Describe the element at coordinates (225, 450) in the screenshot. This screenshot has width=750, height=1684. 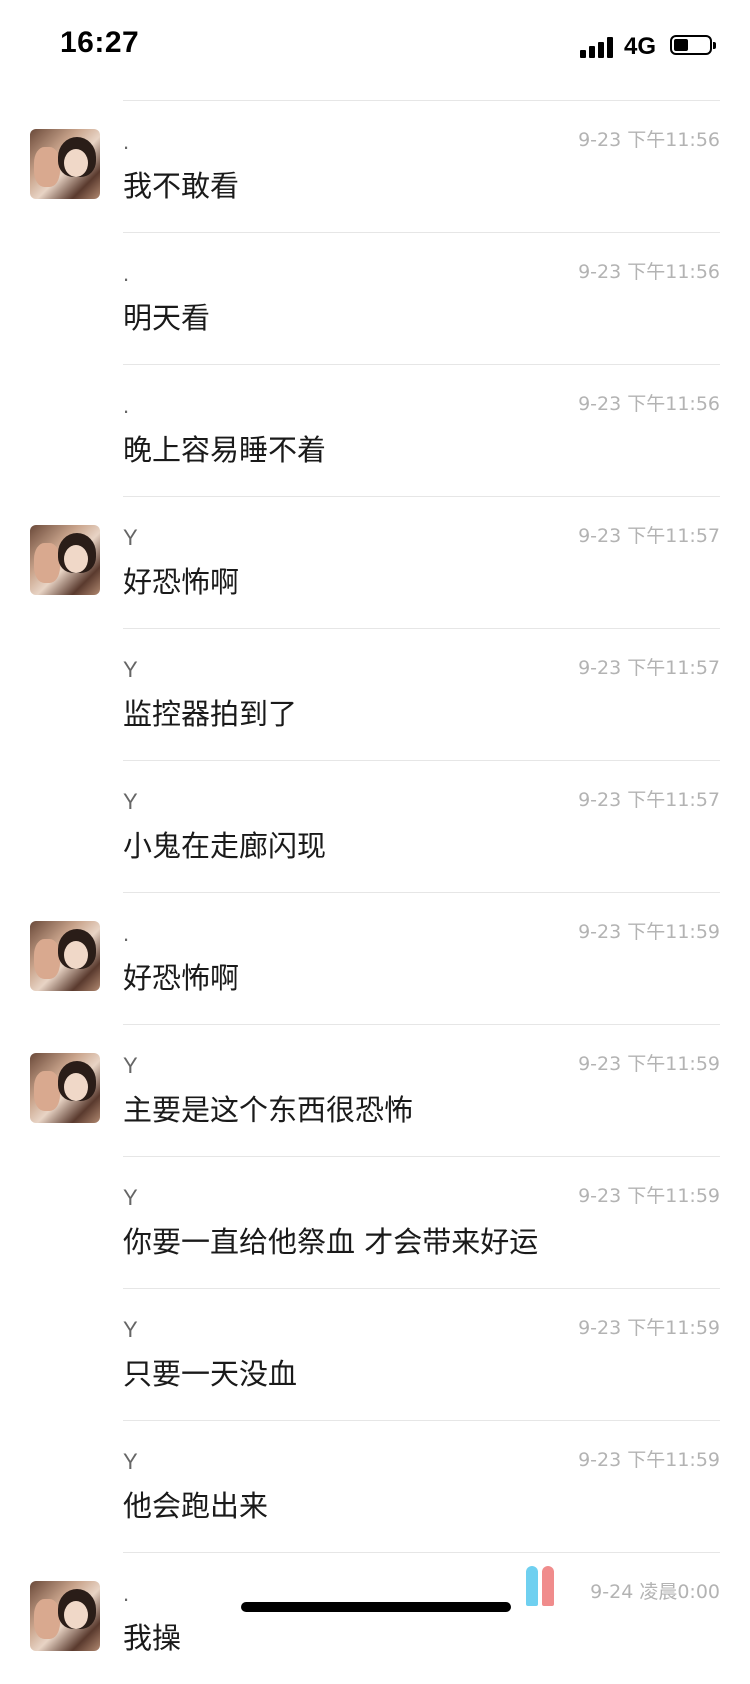
I see `message-text: 晚上容易睡不着` at that location.